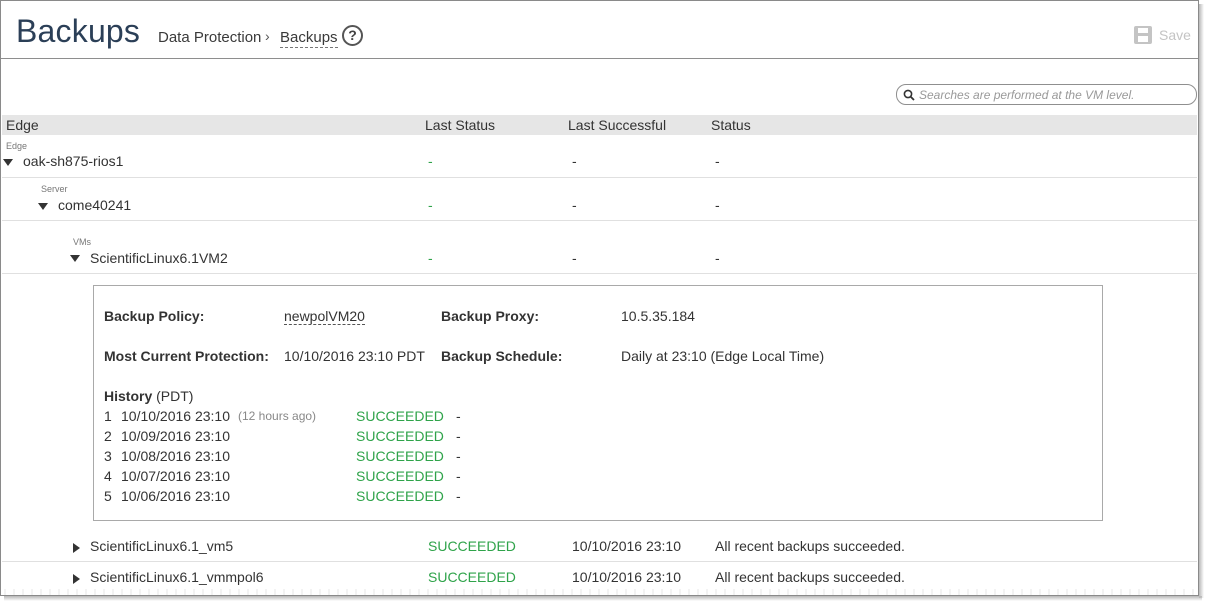 Image resolution: width=1206 pixels, height=601 pixels. I want to click on server-status: -, so click(717, 205).